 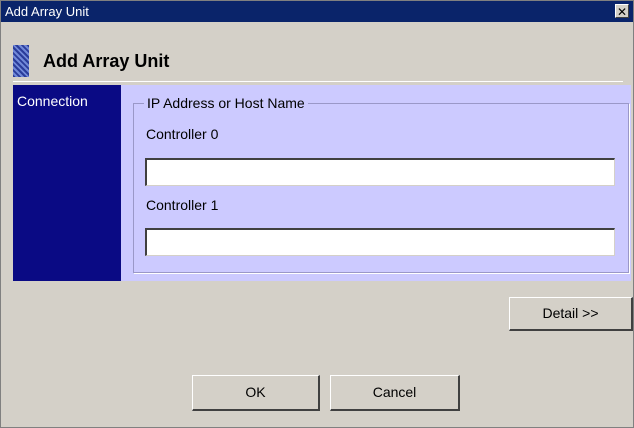 I want to click on dialog-header-title: Add Array Unit, so click(x=106, y=61).